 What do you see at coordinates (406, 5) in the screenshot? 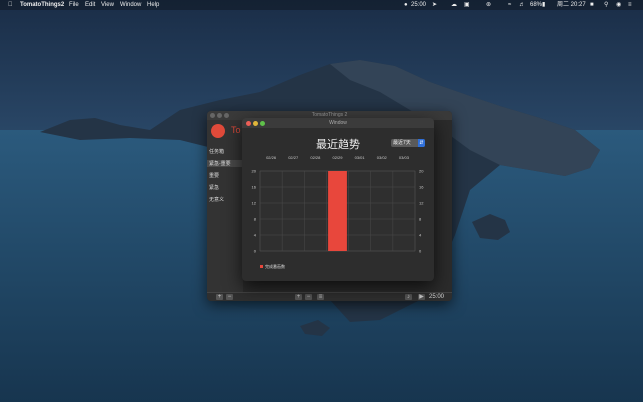
I see `tomato-status-icon: ●` at bounding box center [406, 5].